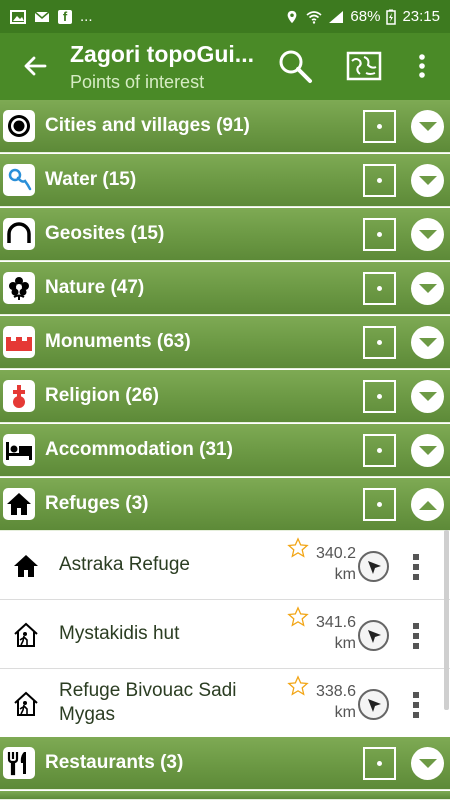 The image size is (450, 800). Describe the element at coordinates (139, 449) in the screenshot. I see `category-label: Accommodation (31)` at that location.